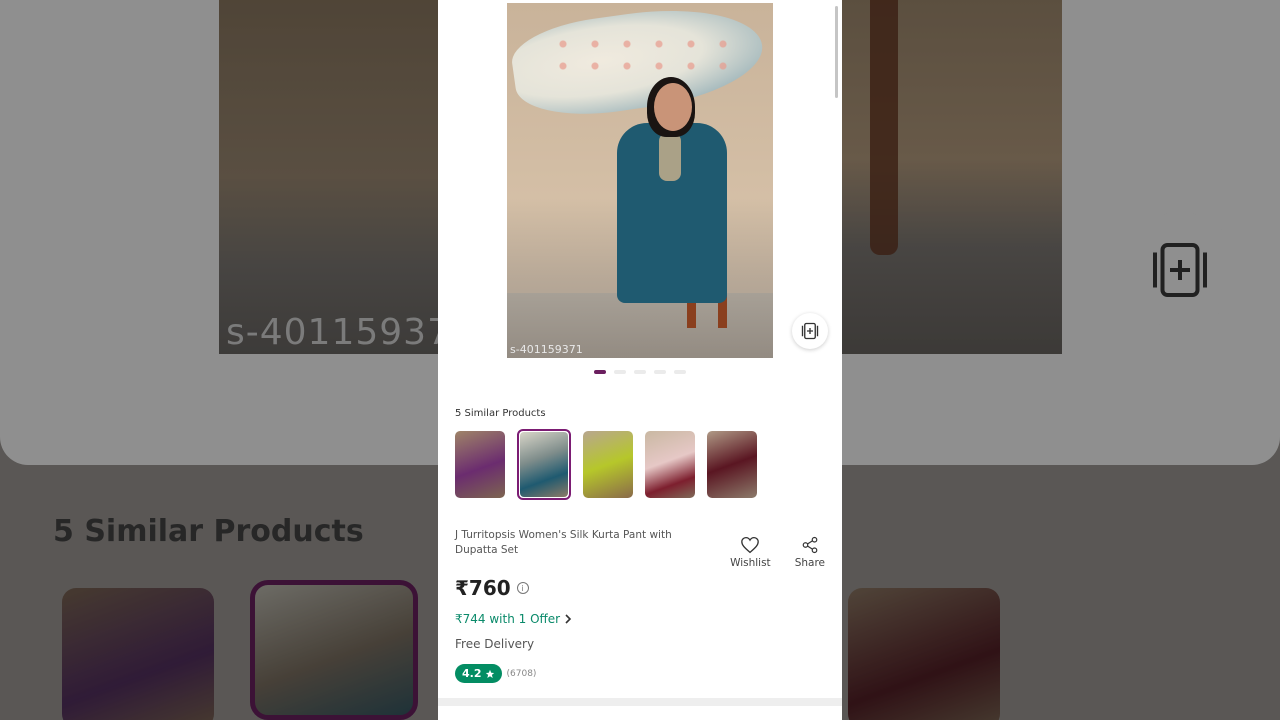 The height and width of the screenshot is (720, 1280). Describe the element at coordinates (673, 107) in the screenshot. I see `photo-face` at that location.